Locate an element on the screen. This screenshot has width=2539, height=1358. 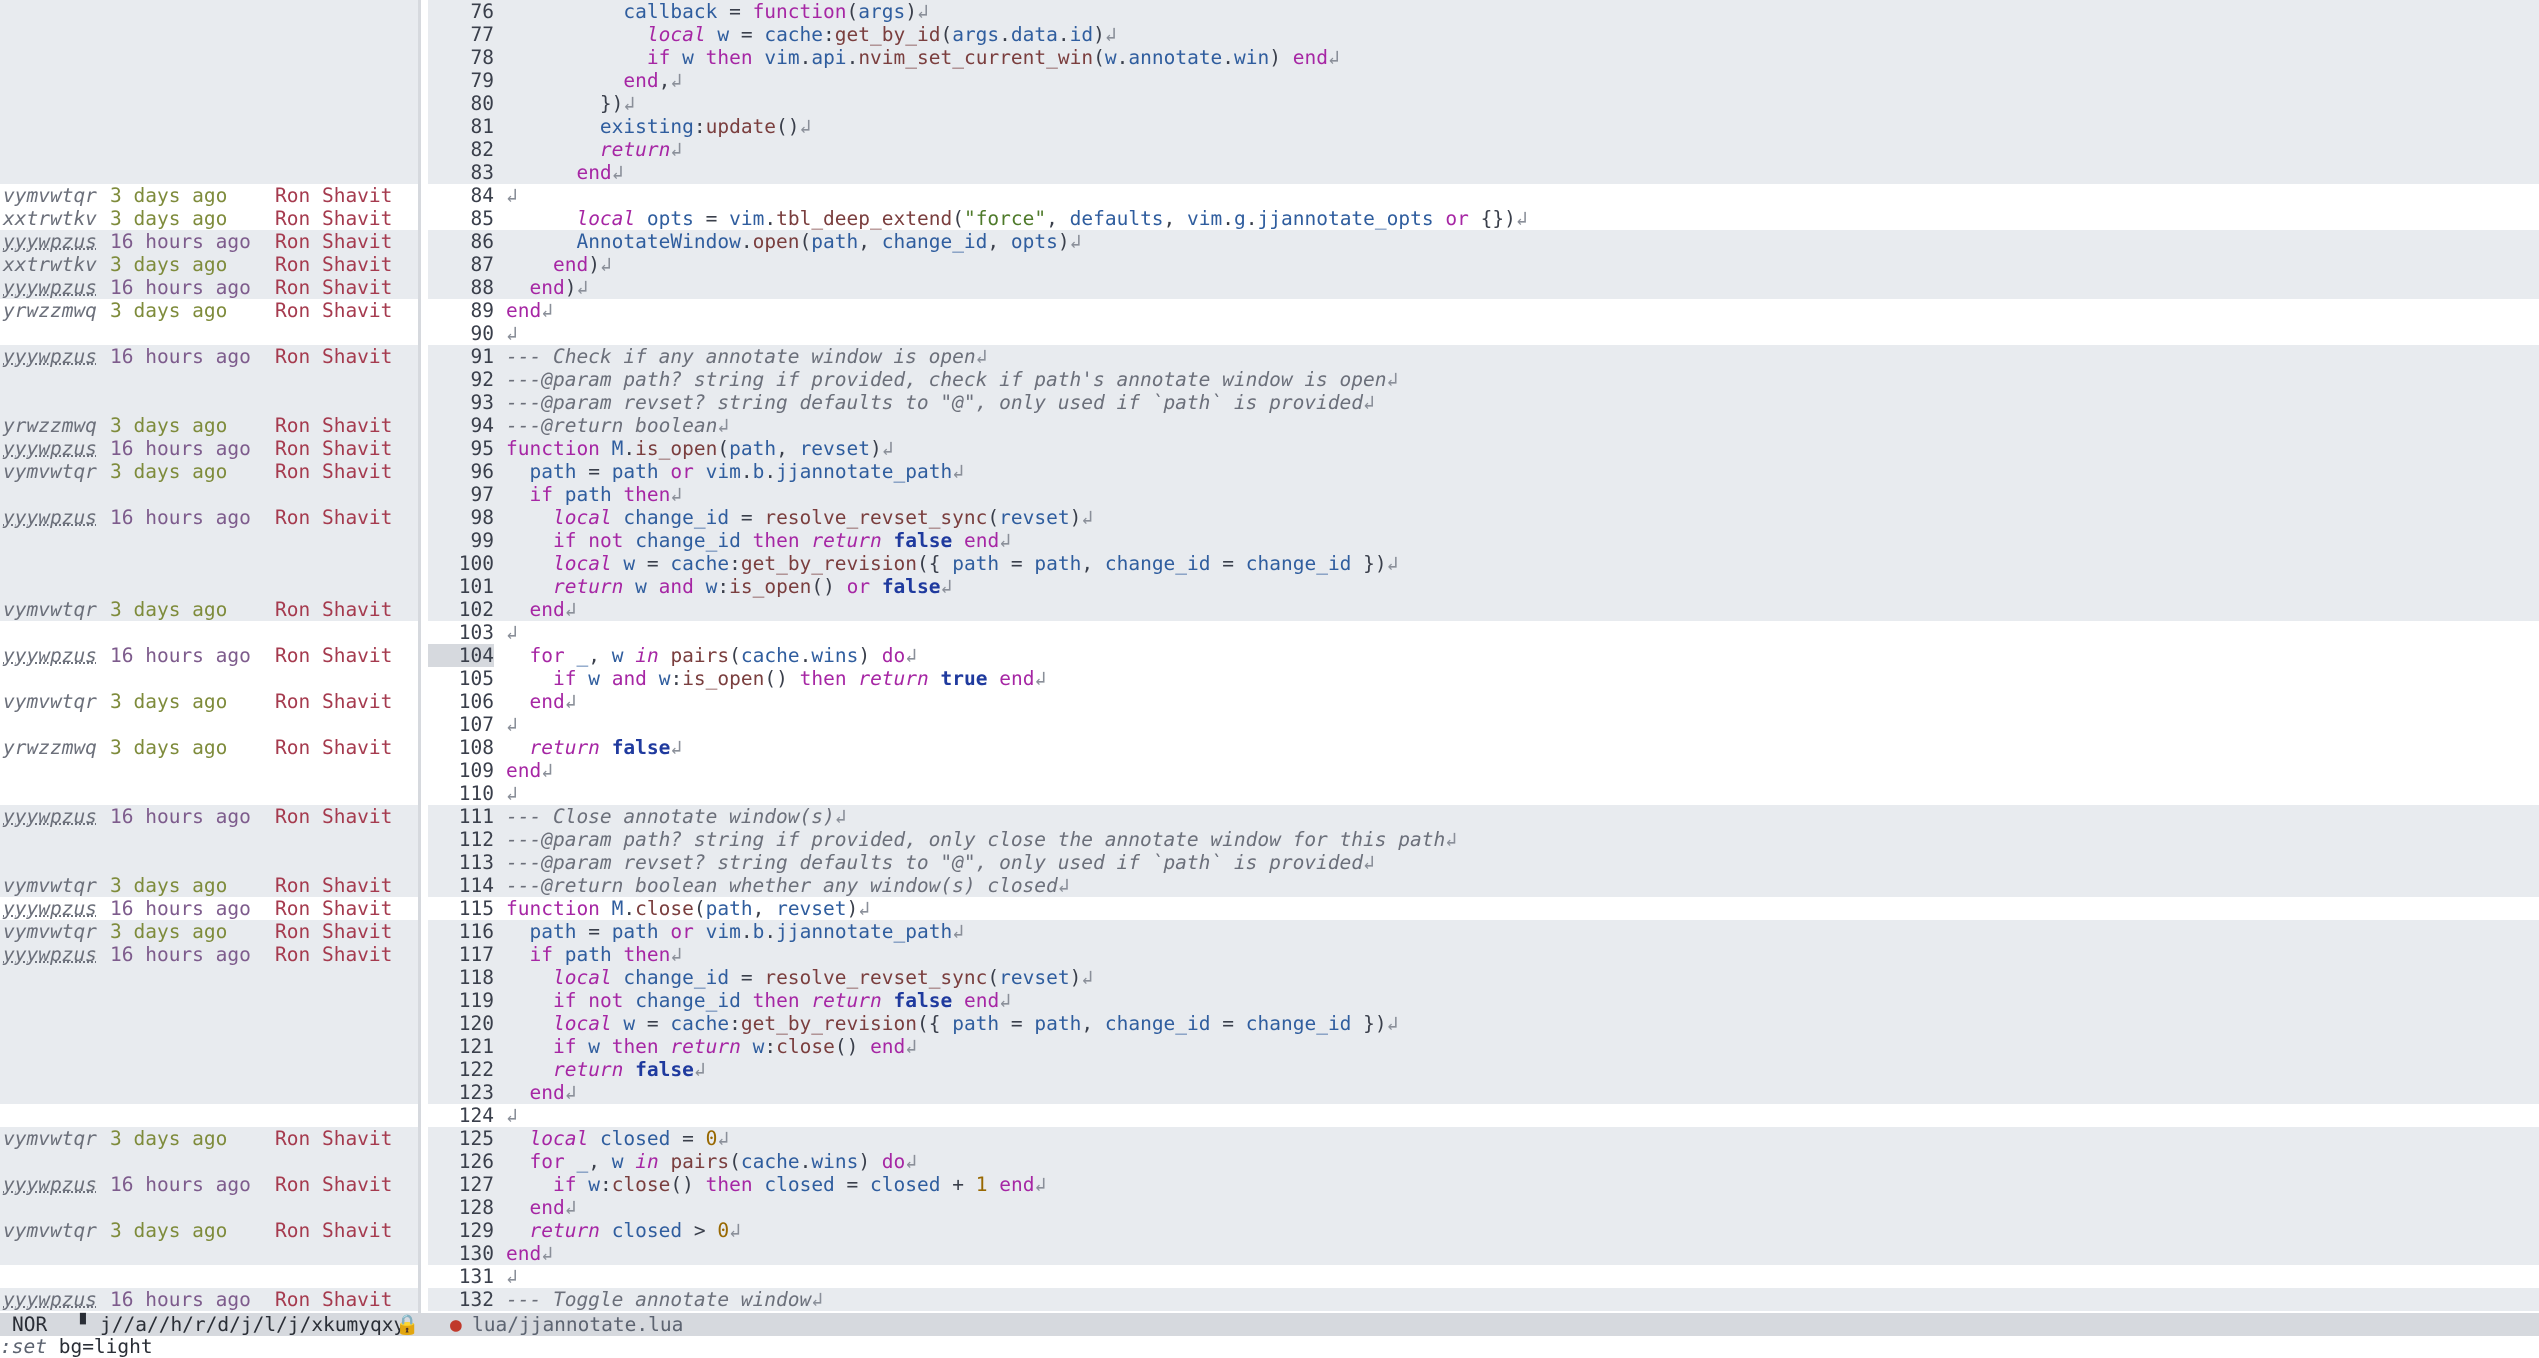
code-line: 111 --- Close annotate window(s)↲ is located at coordinates (1483, 816).